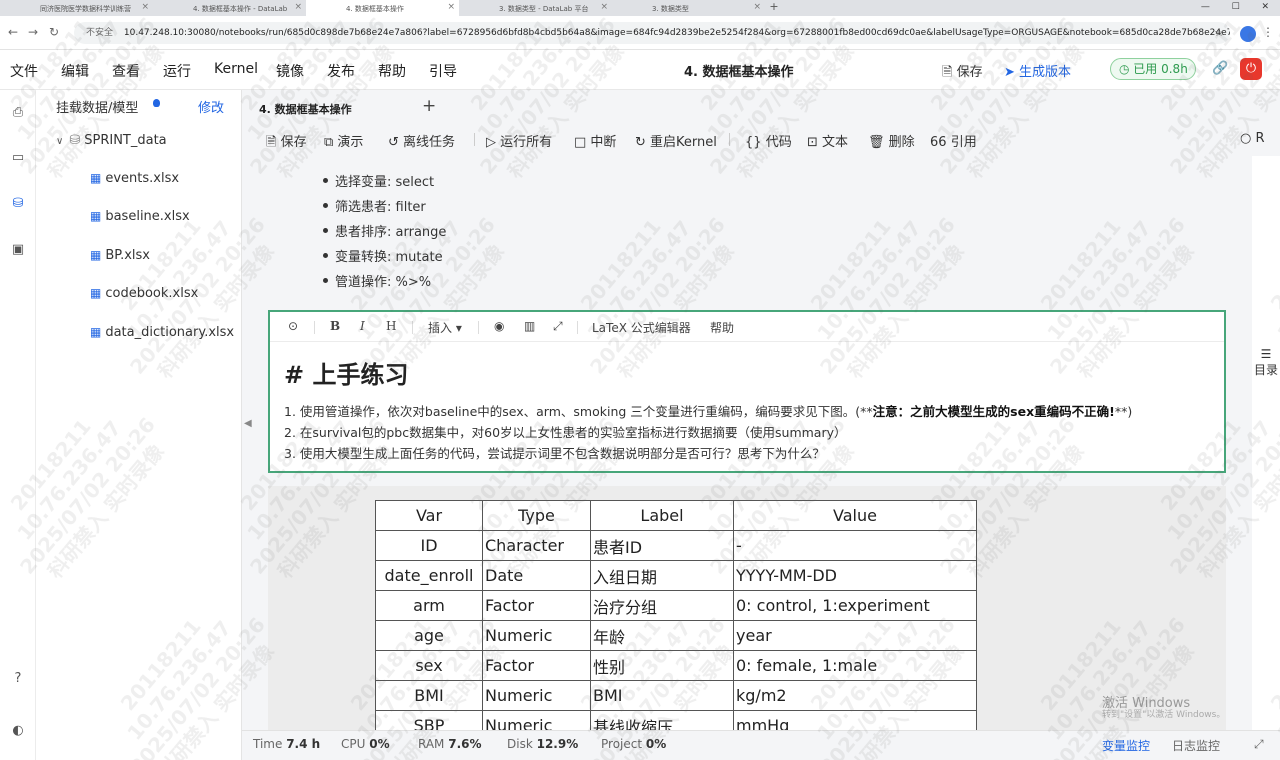  I want to click on cell-label: 性别, so click(662, 665).